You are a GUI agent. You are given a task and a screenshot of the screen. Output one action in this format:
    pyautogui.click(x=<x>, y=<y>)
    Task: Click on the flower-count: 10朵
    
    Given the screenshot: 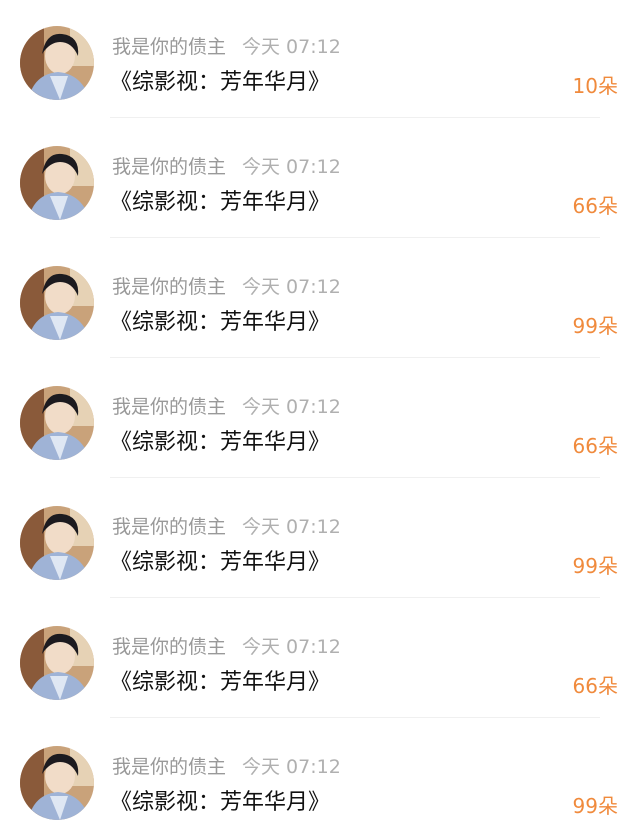 What is the action you would take?
    pyautogui.click(x=595, y=86)
    